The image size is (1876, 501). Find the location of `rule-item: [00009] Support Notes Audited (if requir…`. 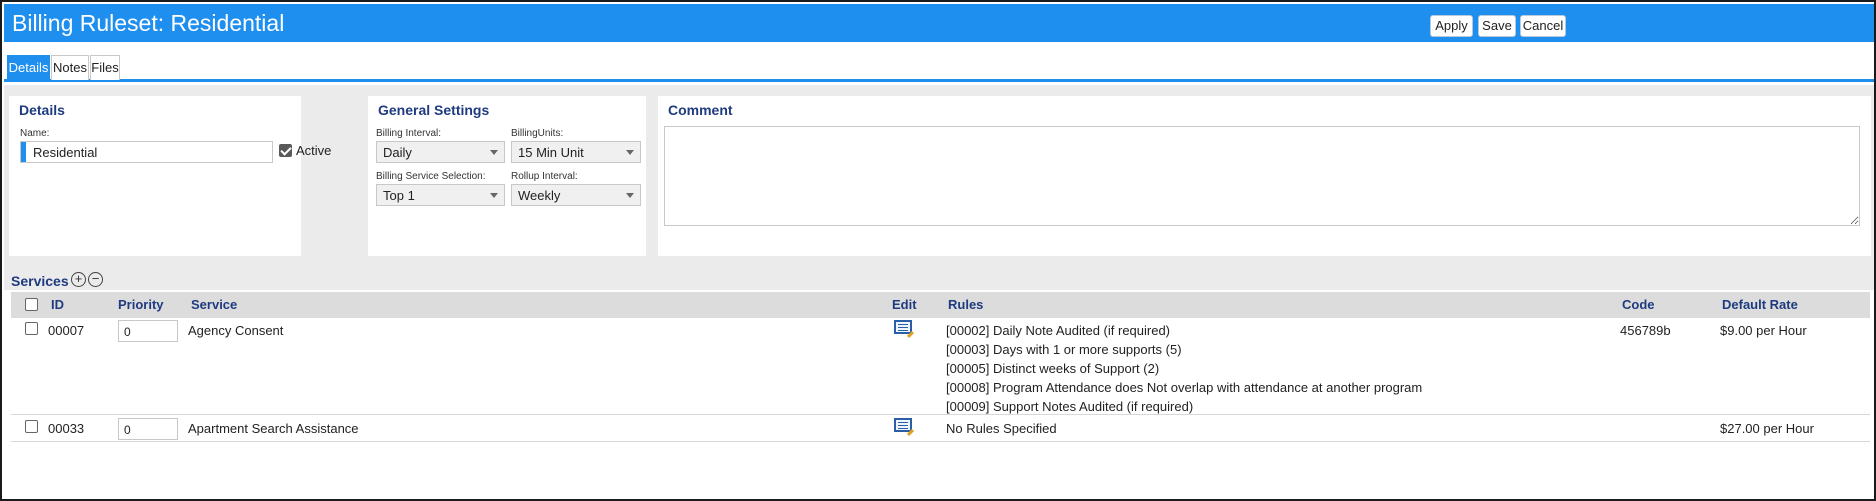

rule-item: [00009] Support Notes Audited (if requir… is located at coordinates (1070, 406).